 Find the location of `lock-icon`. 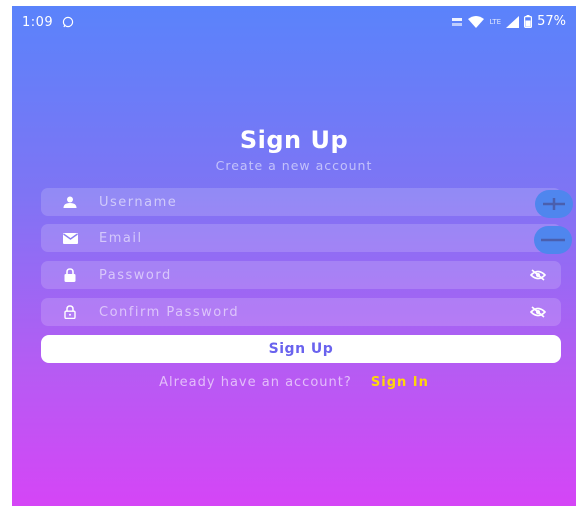

lock-icon is located at coordinates (70, 275).